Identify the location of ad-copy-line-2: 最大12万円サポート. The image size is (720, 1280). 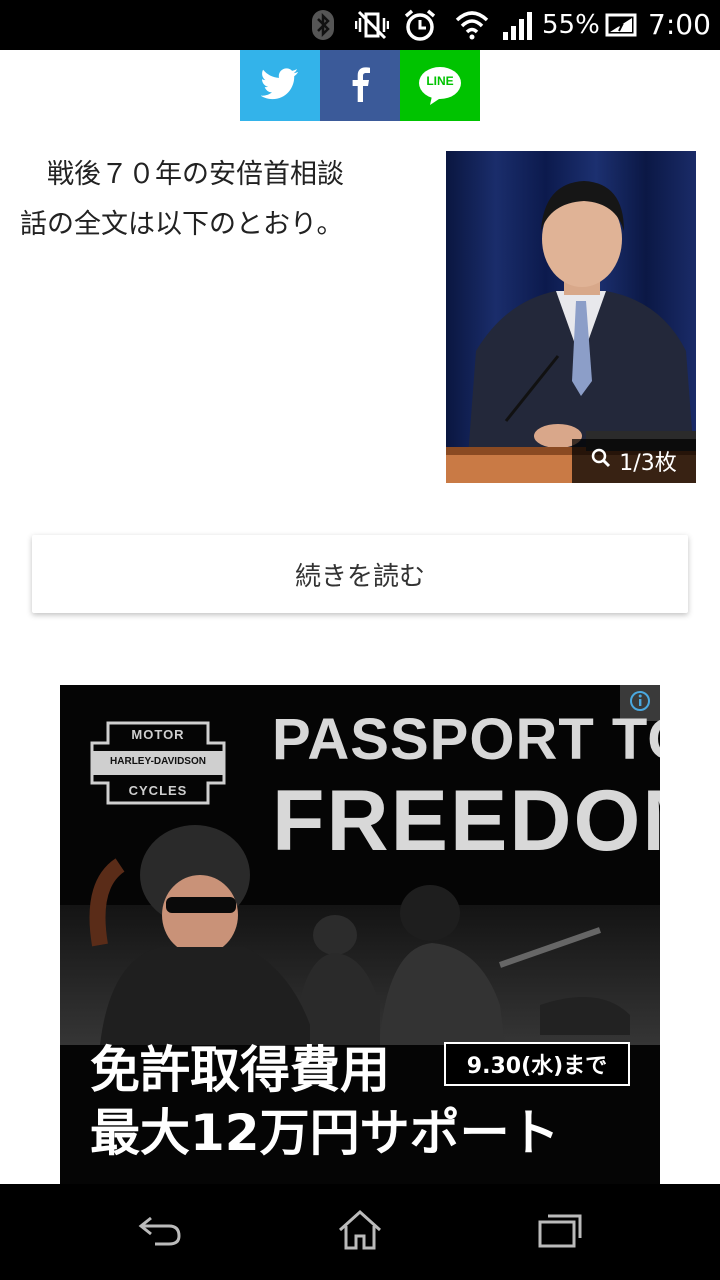
(325, 1133).